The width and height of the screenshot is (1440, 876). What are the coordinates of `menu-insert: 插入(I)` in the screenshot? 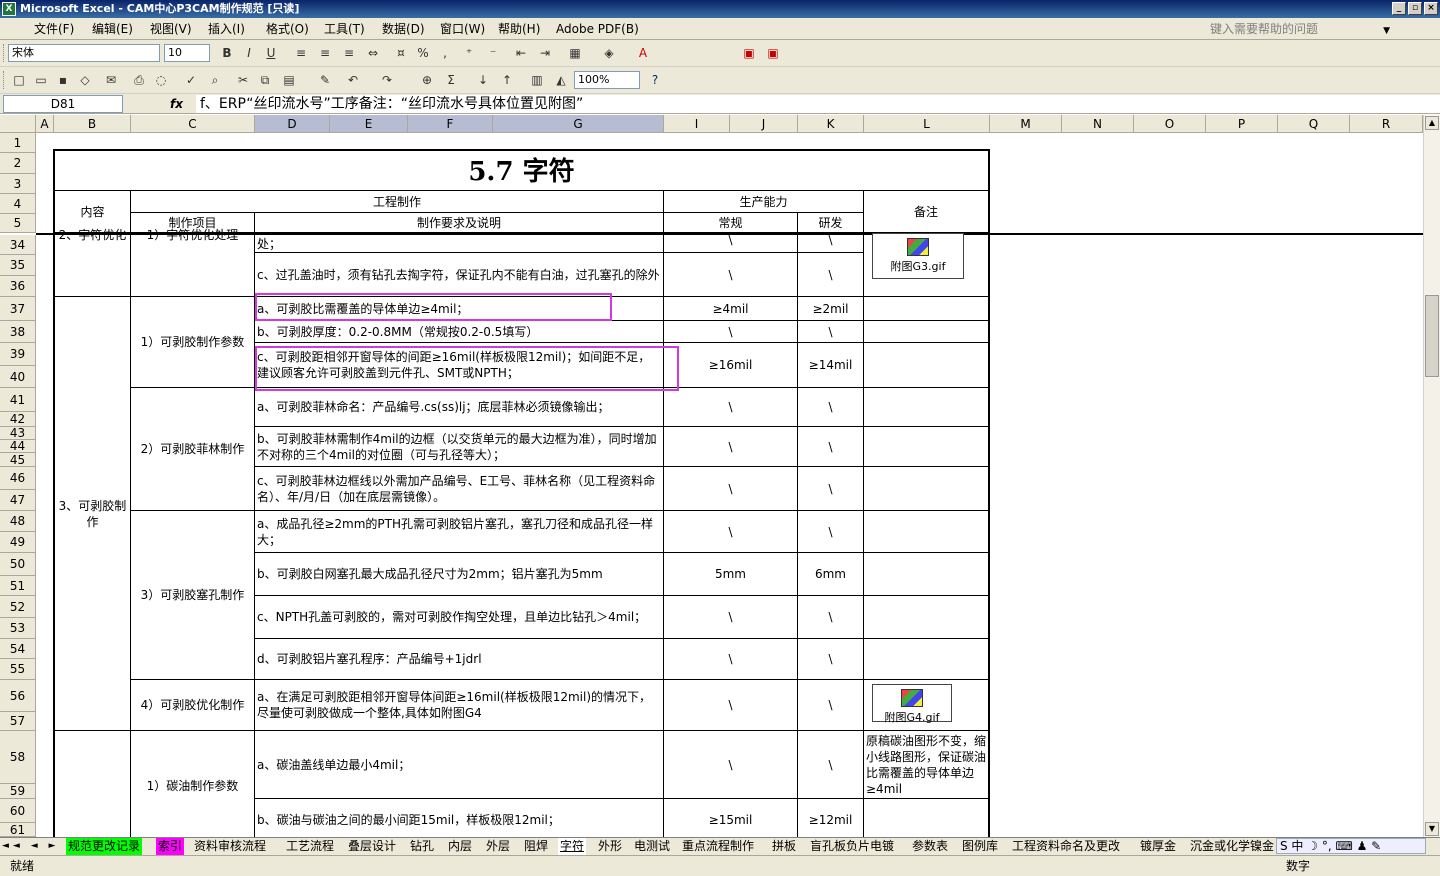 It's located at (226, 29).